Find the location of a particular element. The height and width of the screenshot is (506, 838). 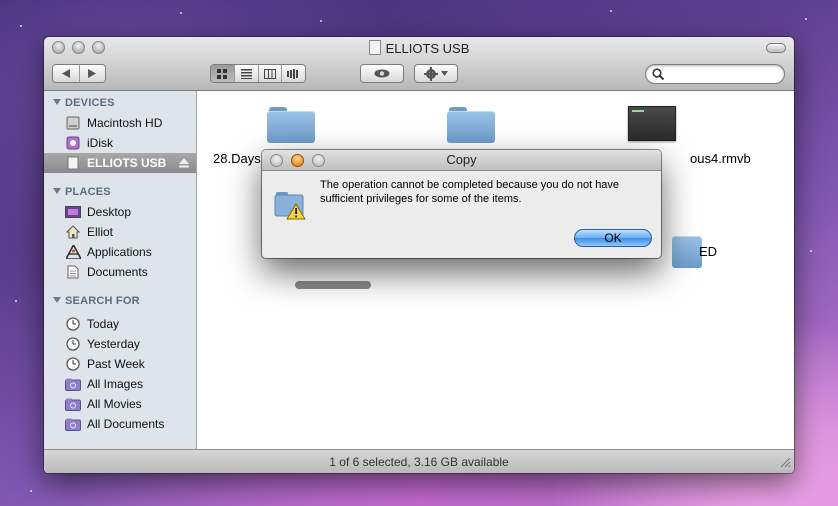

home-icon is located at coordinates (73, 232).